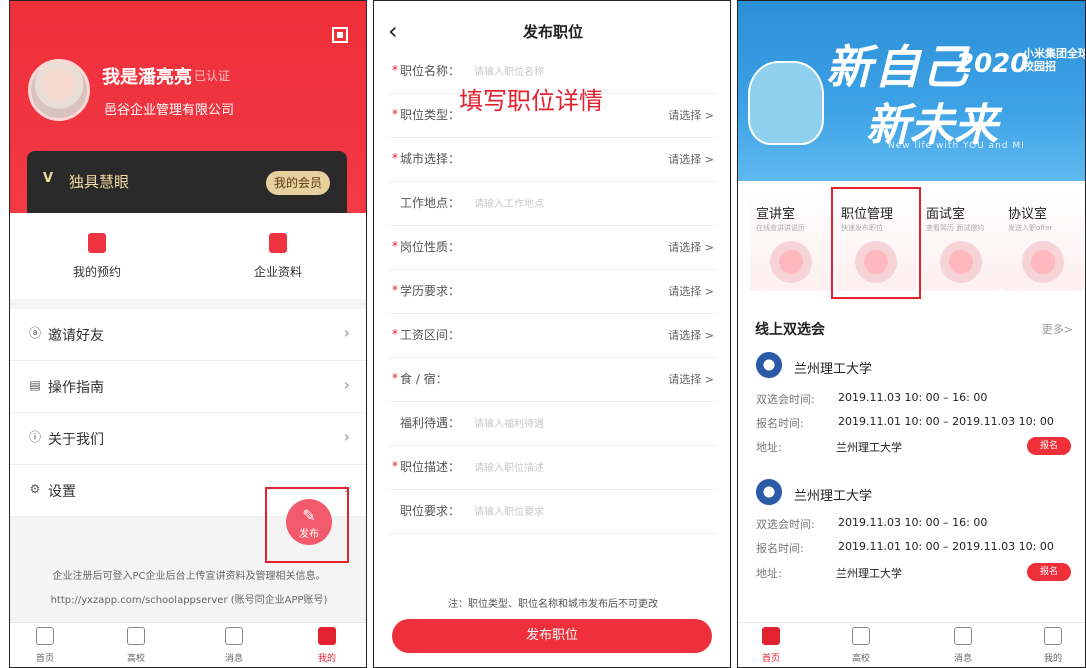  What do you see at coordinates (430, 511) in the screenshot?
I see `field-label: 职位要求：` at bounding box center [430, 511].